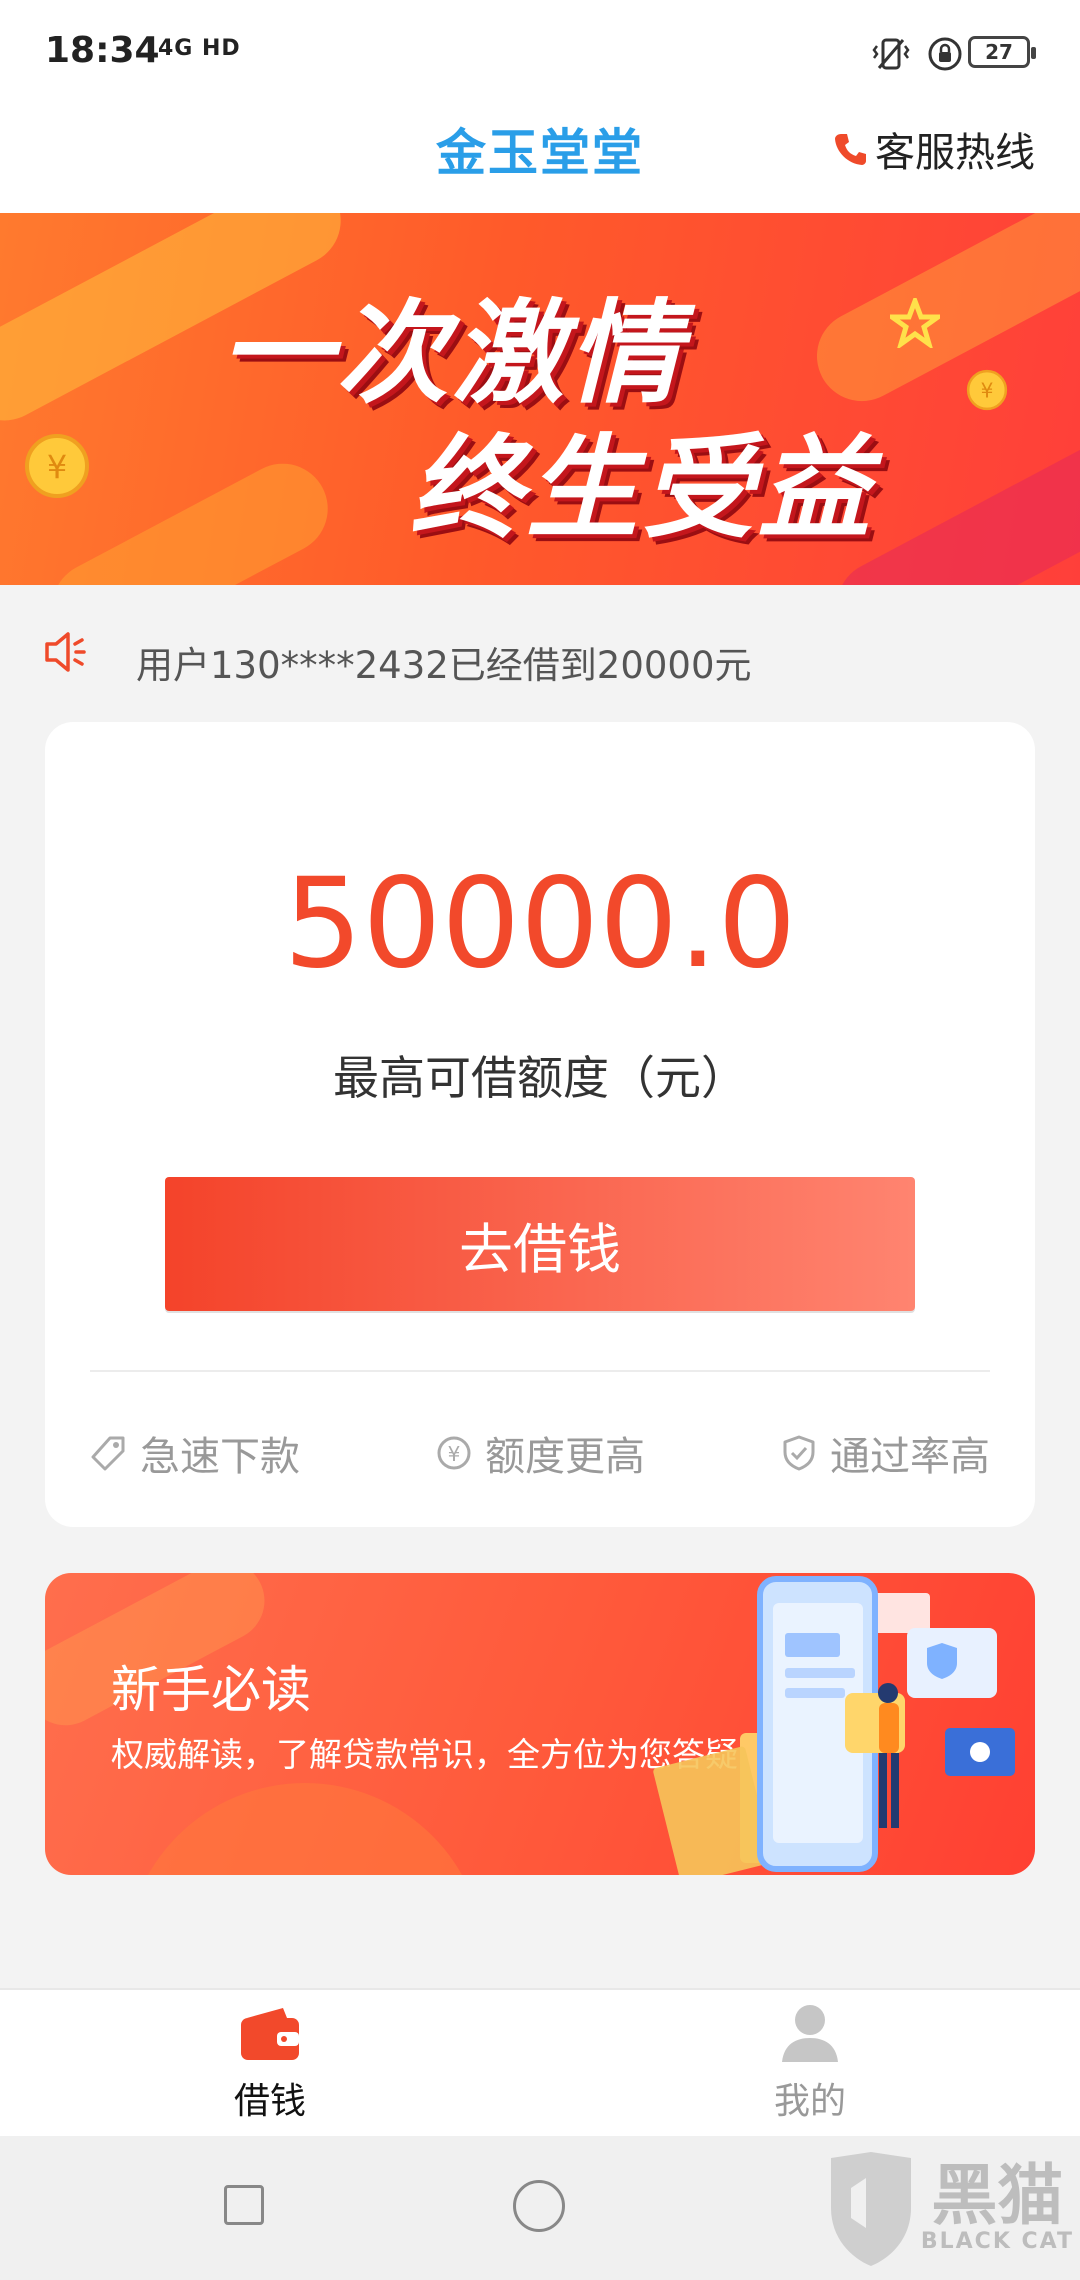 The height and width of the screenshot is (2280, 1080). Describe the element at coordinates (642, 489) in the screenshot. I see `banner-slogan-line2: 终生受益` at that location.